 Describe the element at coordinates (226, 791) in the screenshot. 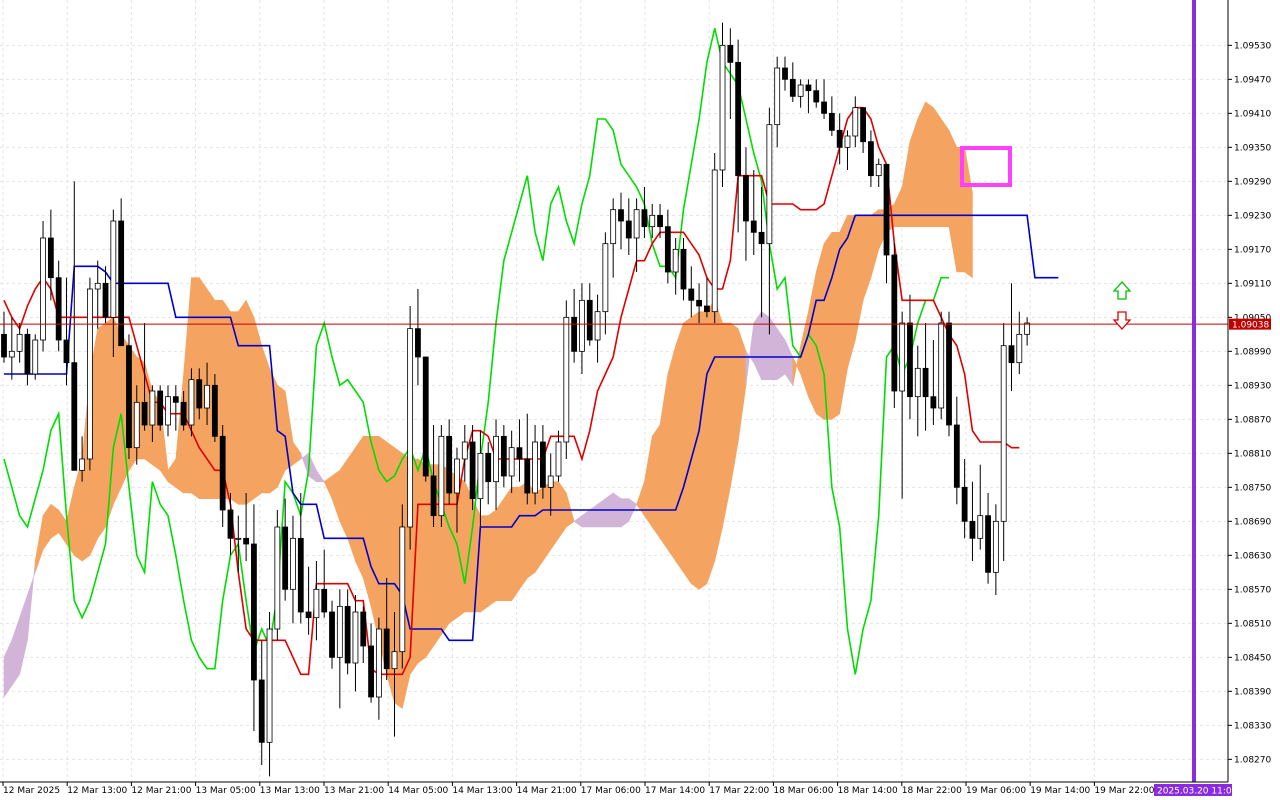

I see `x-tick-label: 13 Mar 05:00` at that location.